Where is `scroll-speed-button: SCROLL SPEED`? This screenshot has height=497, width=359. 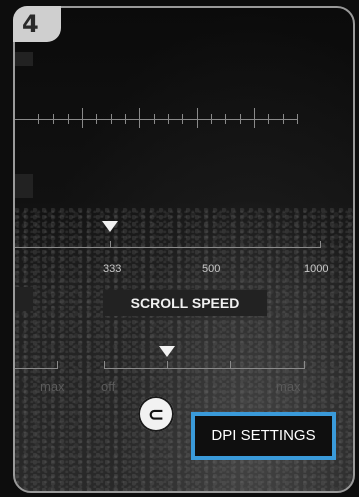
scroll-speed-button: SCROLL SPEED is located at coordinates (185, 303).